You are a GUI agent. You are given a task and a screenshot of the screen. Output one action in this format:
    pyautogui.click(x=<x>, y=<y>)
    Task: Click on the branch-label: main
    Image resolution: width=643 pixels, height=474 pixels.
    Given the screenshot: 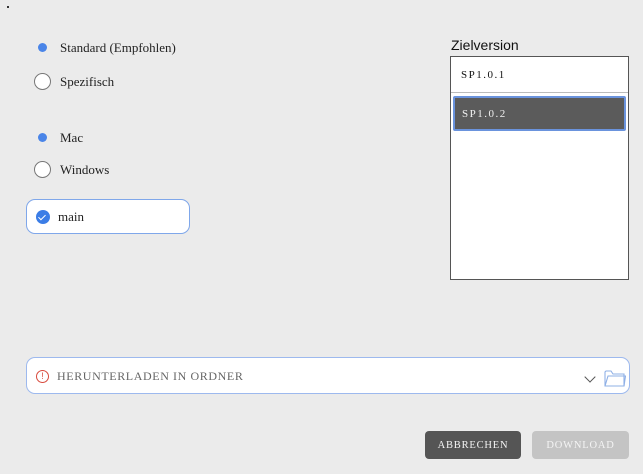 What is the action you would take?
    pyautogui.click(x=71, y=216)
    